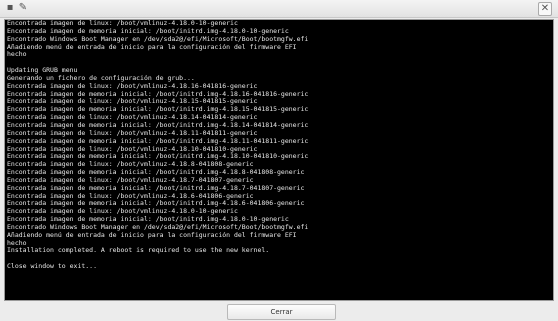  Describe the element at coordinates (545, 9) in the screenshot. I see `close-icon: ✕` at that location.